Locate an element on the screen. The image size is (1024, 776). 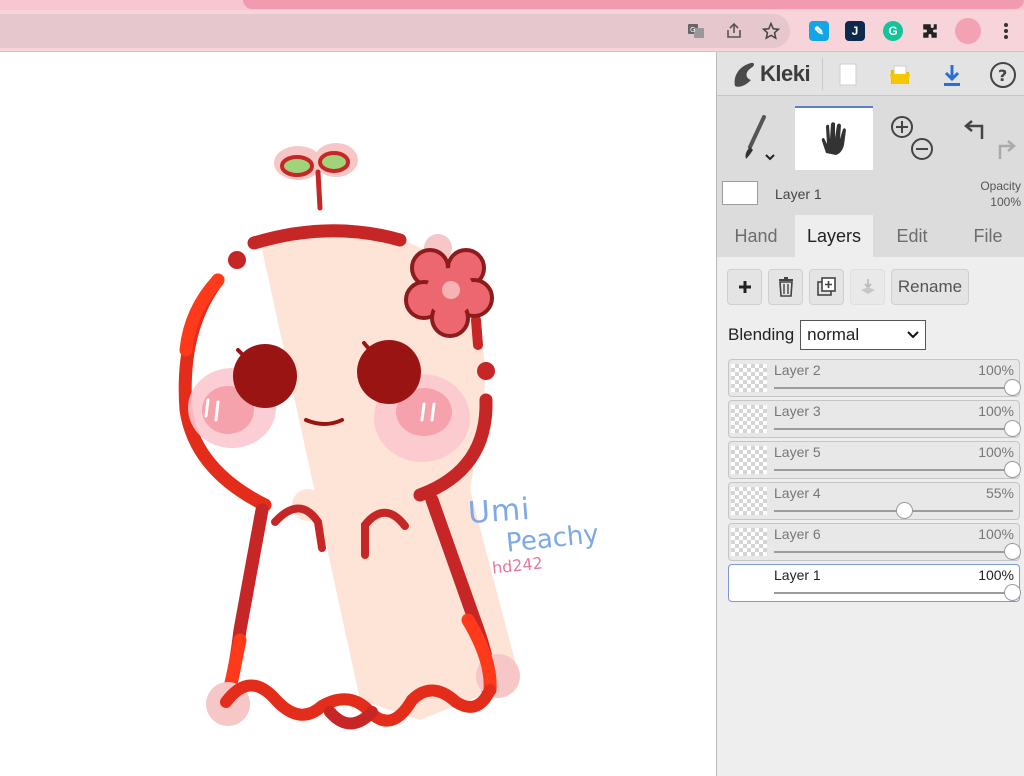
browser-active-tab is located at coordinates (633, 4).